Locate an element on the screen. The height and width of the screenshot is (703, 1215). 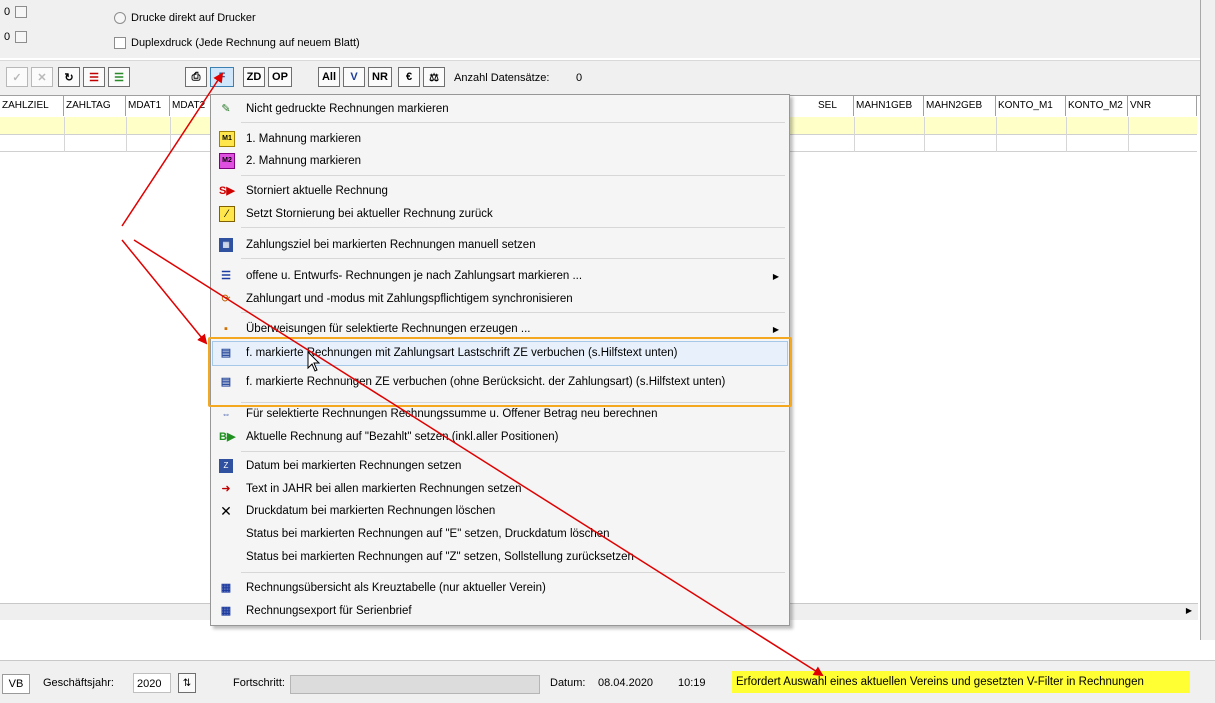
vertical-scrollbar is located at coordinates (1207, 320).